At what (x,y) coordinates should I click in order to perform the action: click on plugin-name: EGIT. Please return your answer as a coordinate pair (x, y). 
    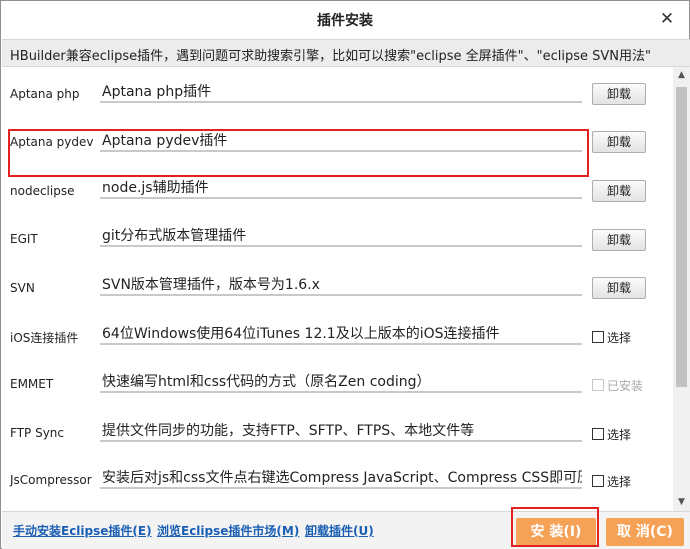
    Looking at the image, I should click on (24, 239).